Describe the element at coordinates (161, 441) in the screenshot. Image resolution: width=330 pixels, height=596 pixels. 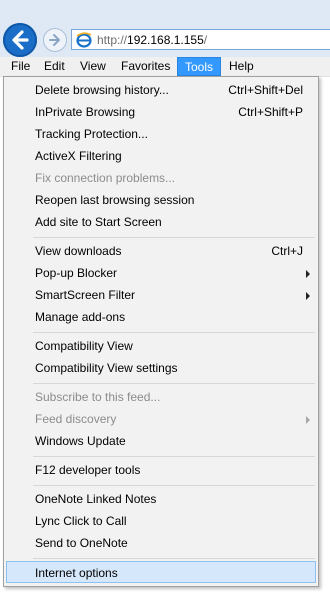
I see `menu-item-windows-update: Windows Update` at that location.